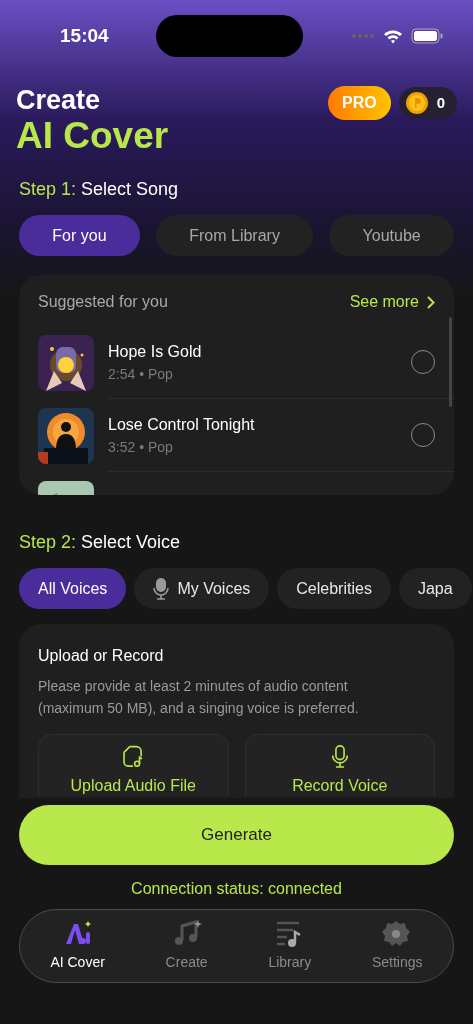  Describe the element at coordinates (391, 236) in the screenshot. I see `tab: Youtube` at that location.